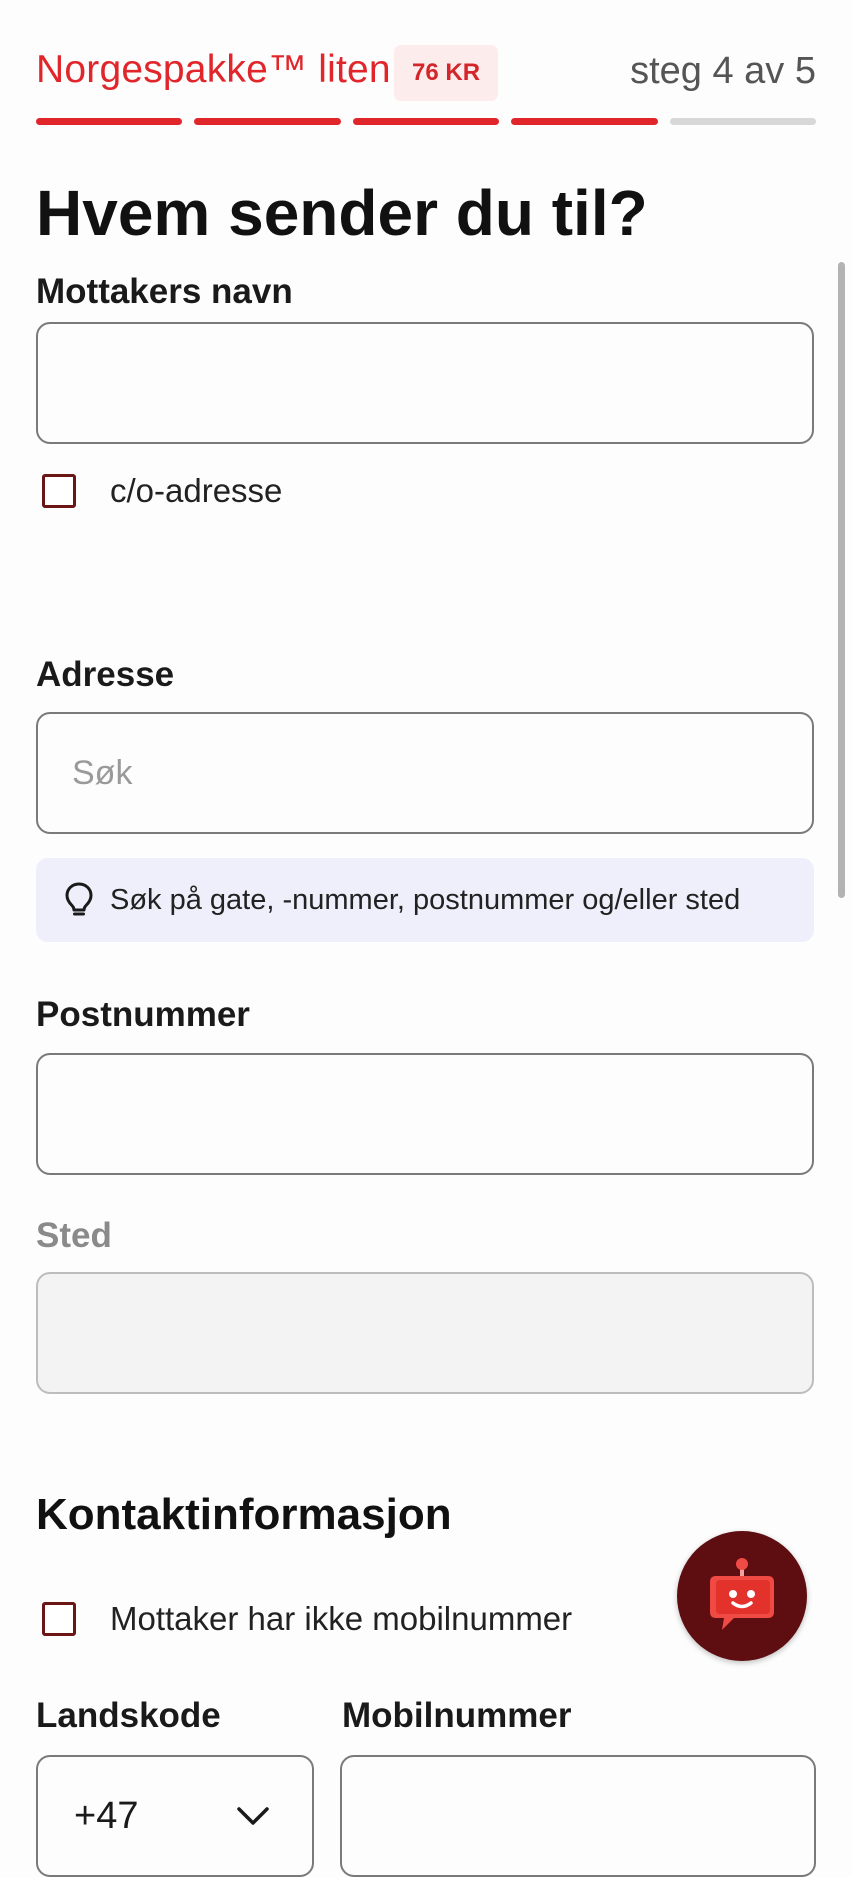 The image size is (852, 1877). Describe the element at coordinates (425, 1333) in the screenshot. I see `place-input` at that location.